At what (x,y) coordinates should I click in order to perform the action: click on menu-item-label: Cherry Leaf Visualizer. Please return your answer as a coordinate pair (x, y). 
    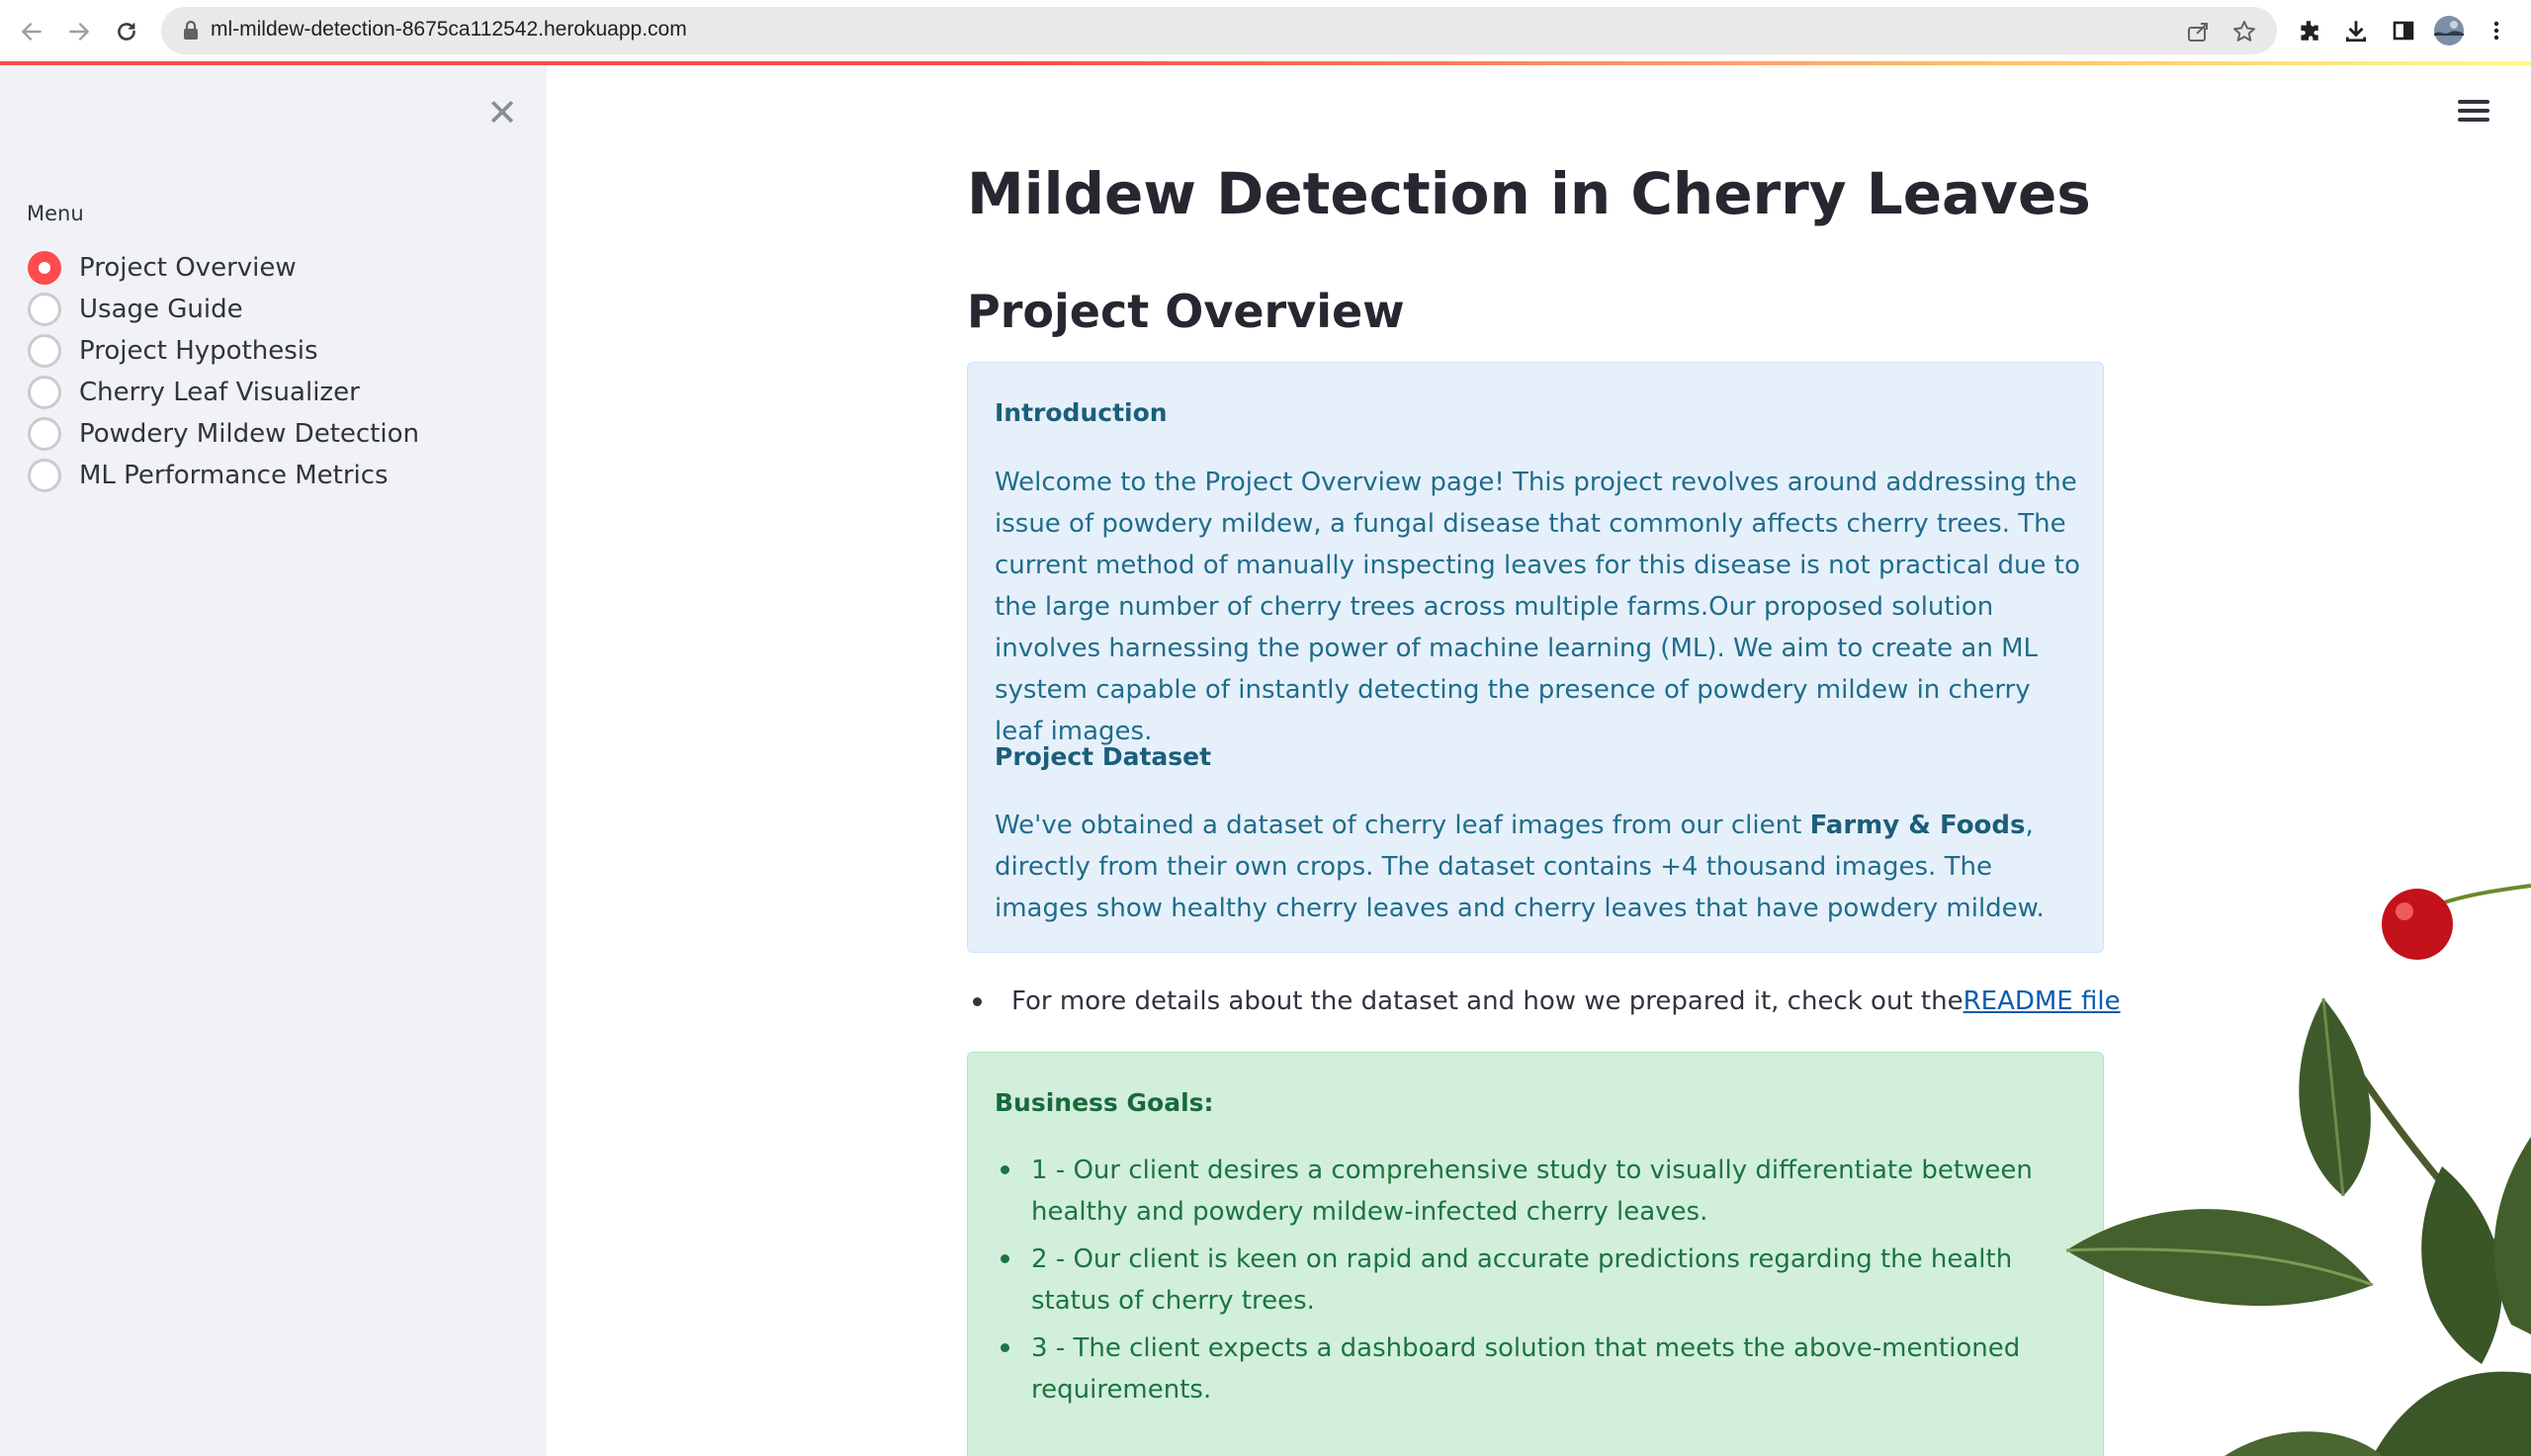
    Looking at the image, I should click on (219, 392).